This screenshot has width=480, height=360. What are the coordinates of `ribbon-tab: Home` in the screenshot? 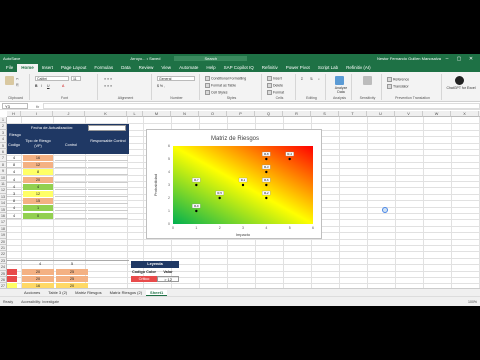 It's located at (27, 68).